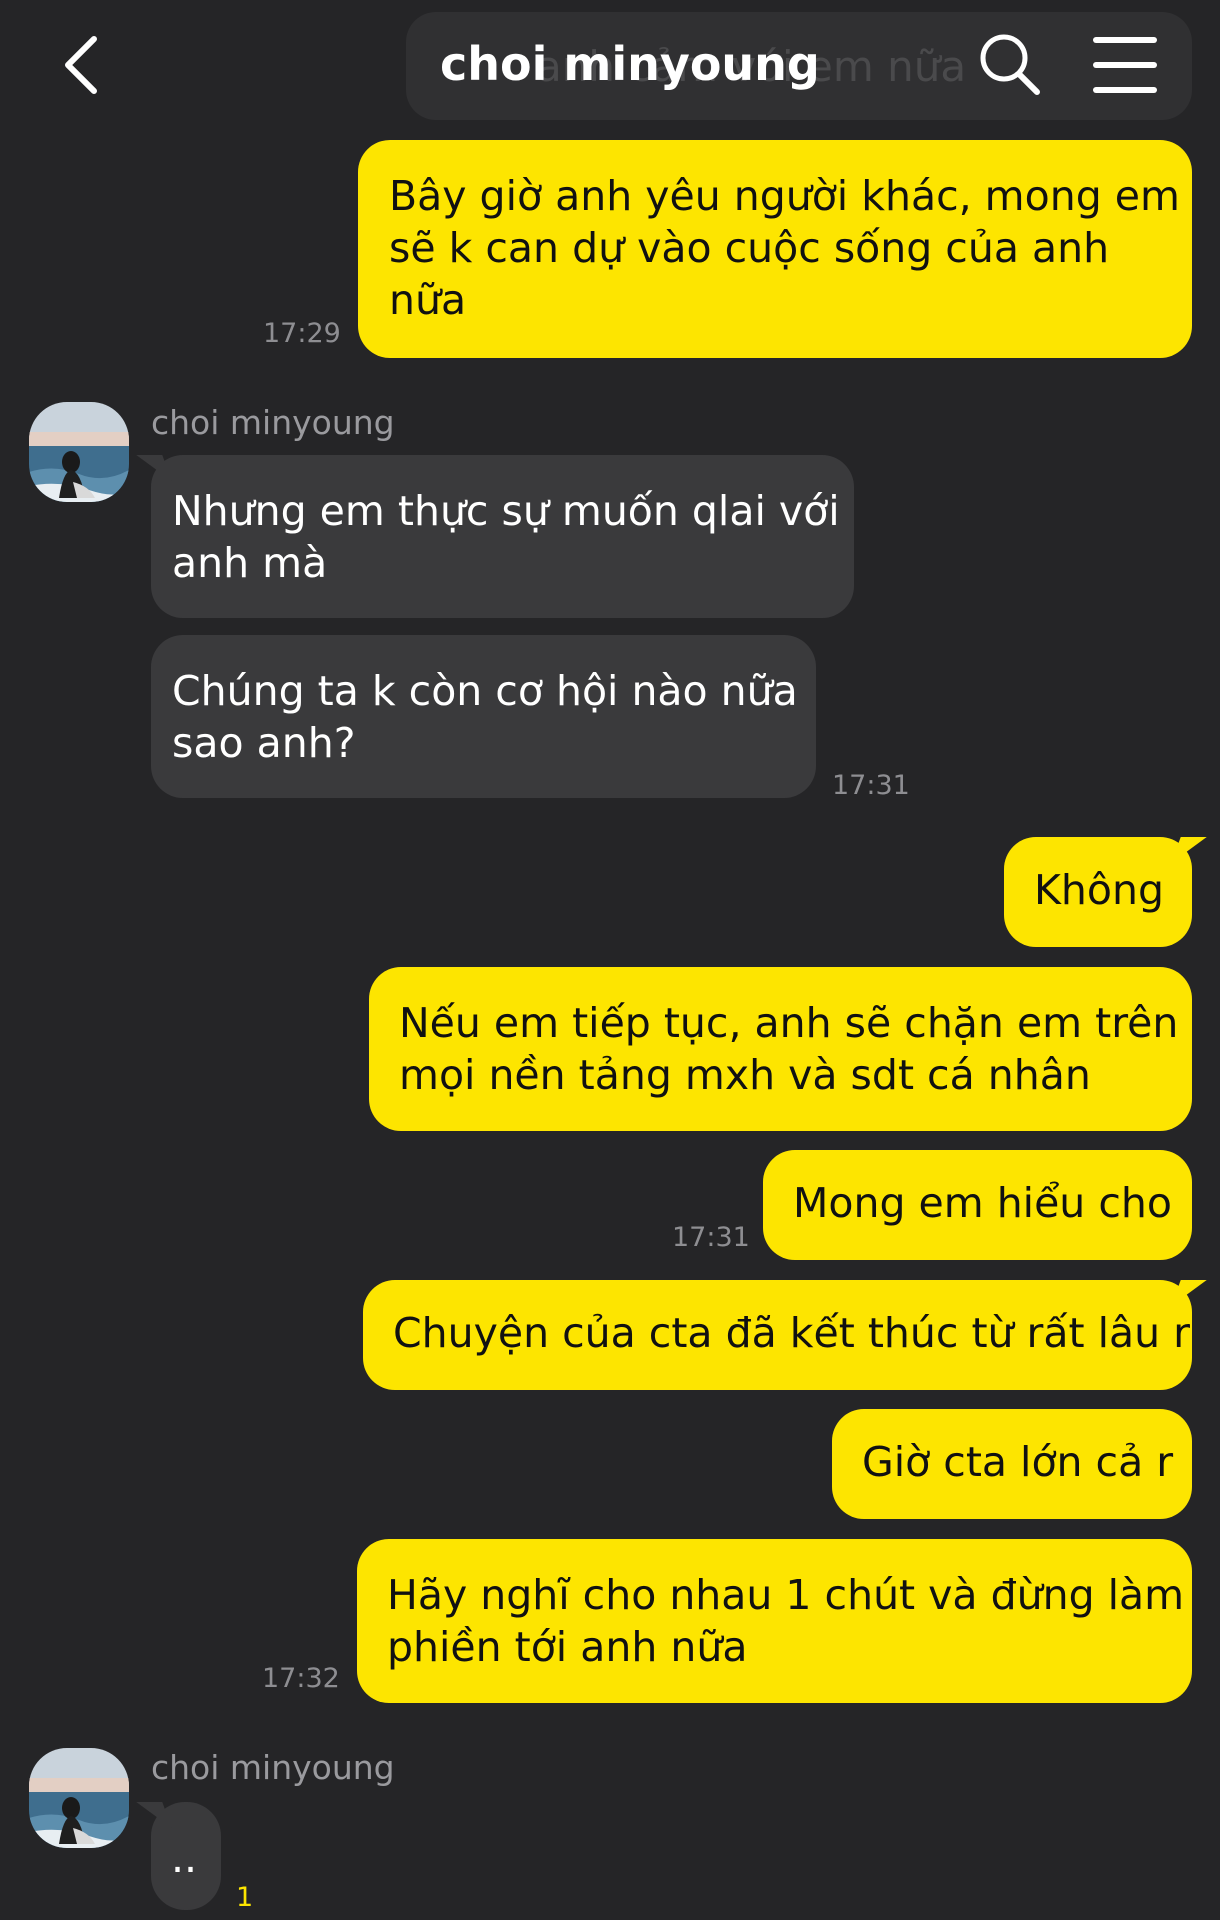 This screenshot has width=1220, height=1920. What do you see at coordinates (749, 248) in the screenshot?
I see `message-line: sẽ k can dự vào cuộc sống của anh` at bounding box center [749, 248].